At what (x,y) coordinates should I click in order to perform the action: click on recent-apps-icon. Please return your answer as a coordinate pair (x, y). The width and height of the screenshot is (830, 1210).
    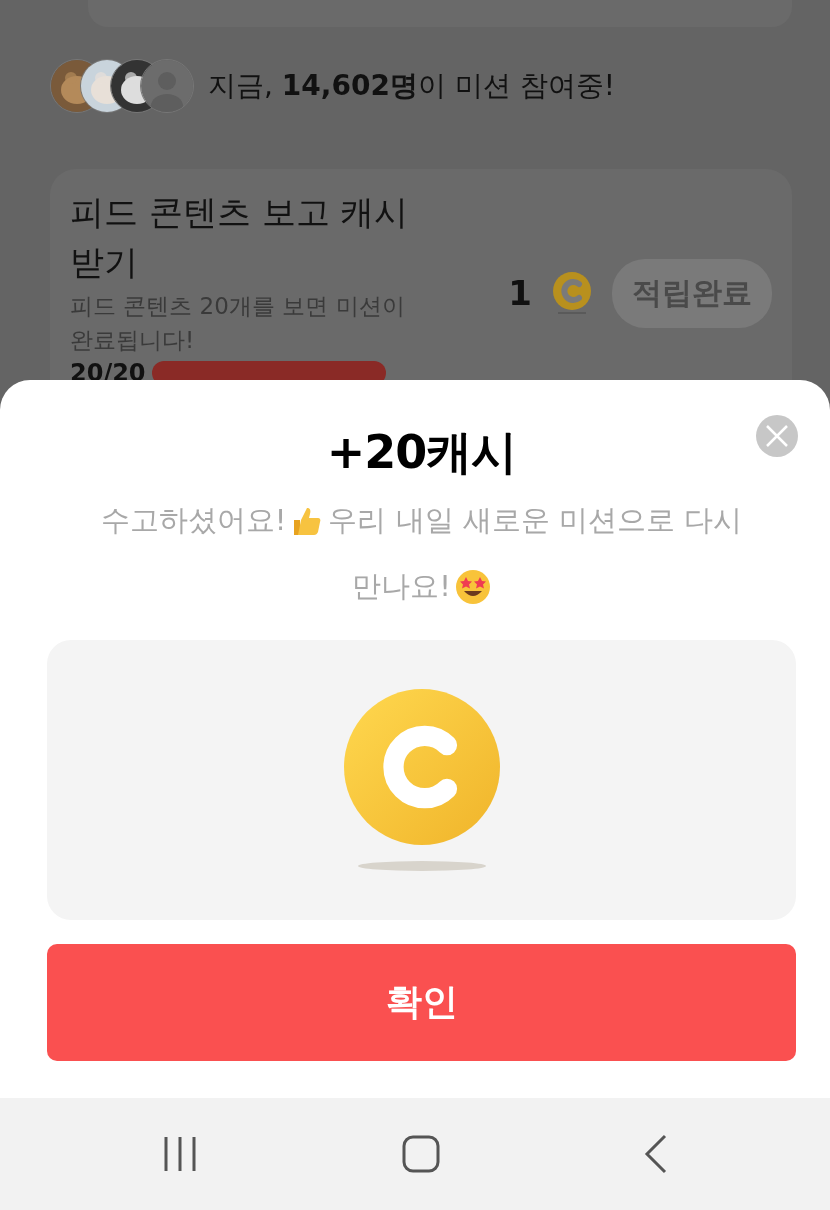
    Looking at the image, I should click on (180, 1154).